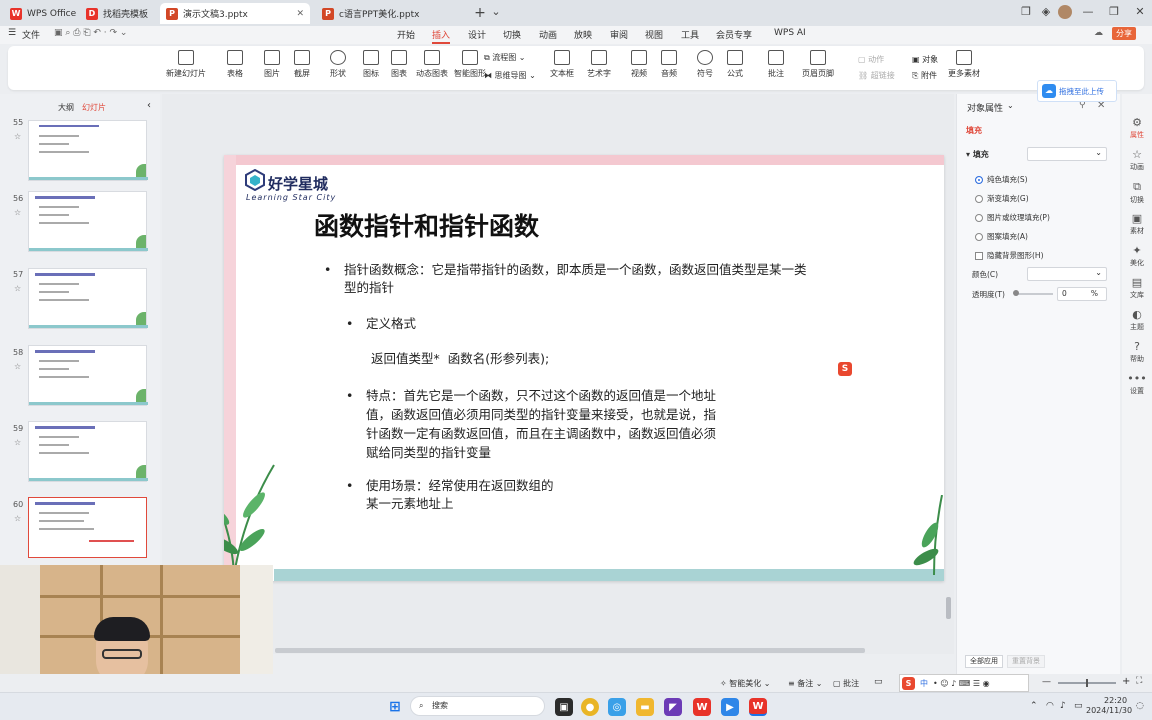 The width and height of the screenshot is (1152, 720). What do you see at coordinates (235, 64) in the screenshot?
I see `table-button: 表格` at bounding box center [235, 64].